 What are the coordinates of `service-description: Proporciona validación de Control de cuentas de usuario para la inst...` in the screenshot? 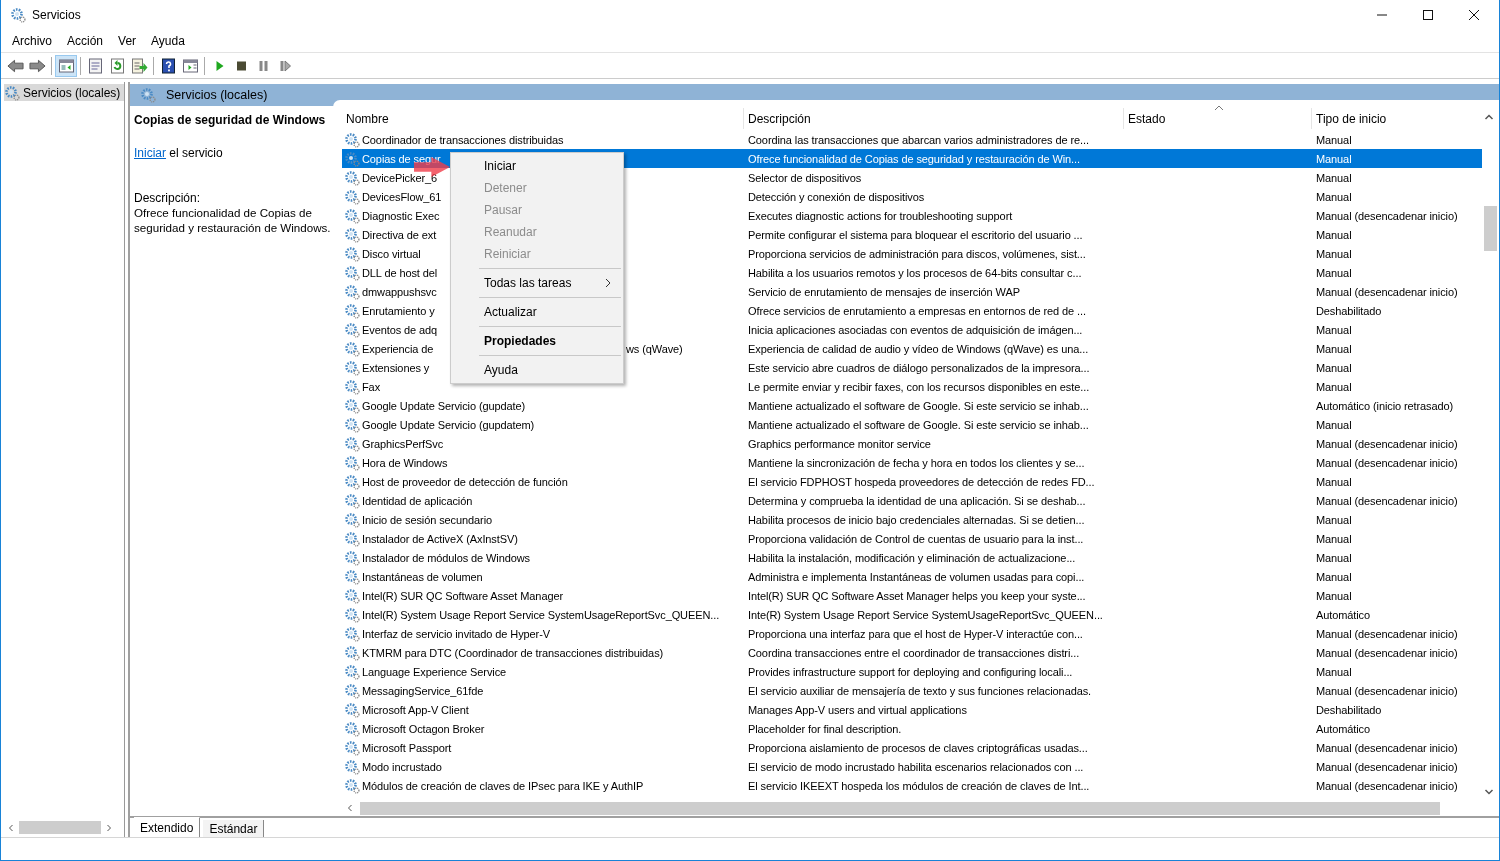 It's located at (916, 538).